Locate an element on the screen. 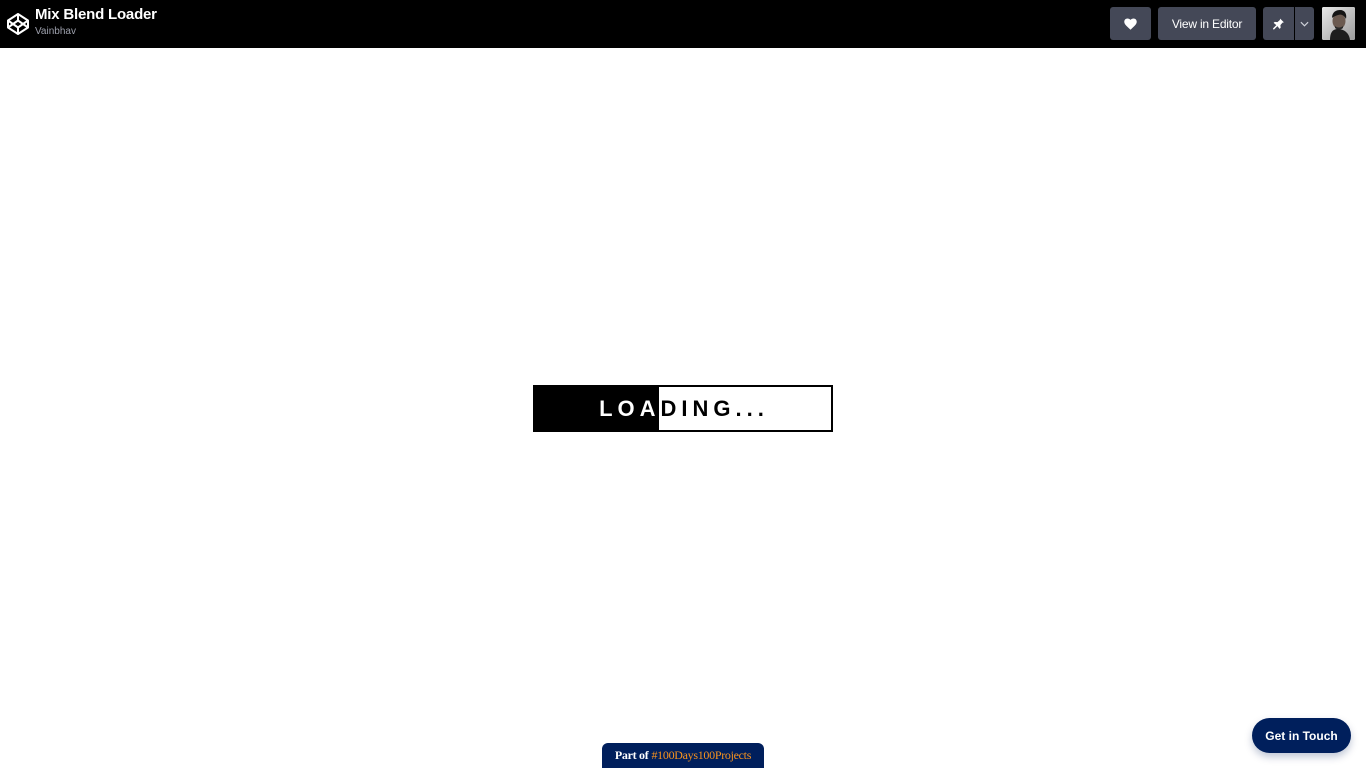  avatar-photo-icon is located at coordinates (1338, 23).